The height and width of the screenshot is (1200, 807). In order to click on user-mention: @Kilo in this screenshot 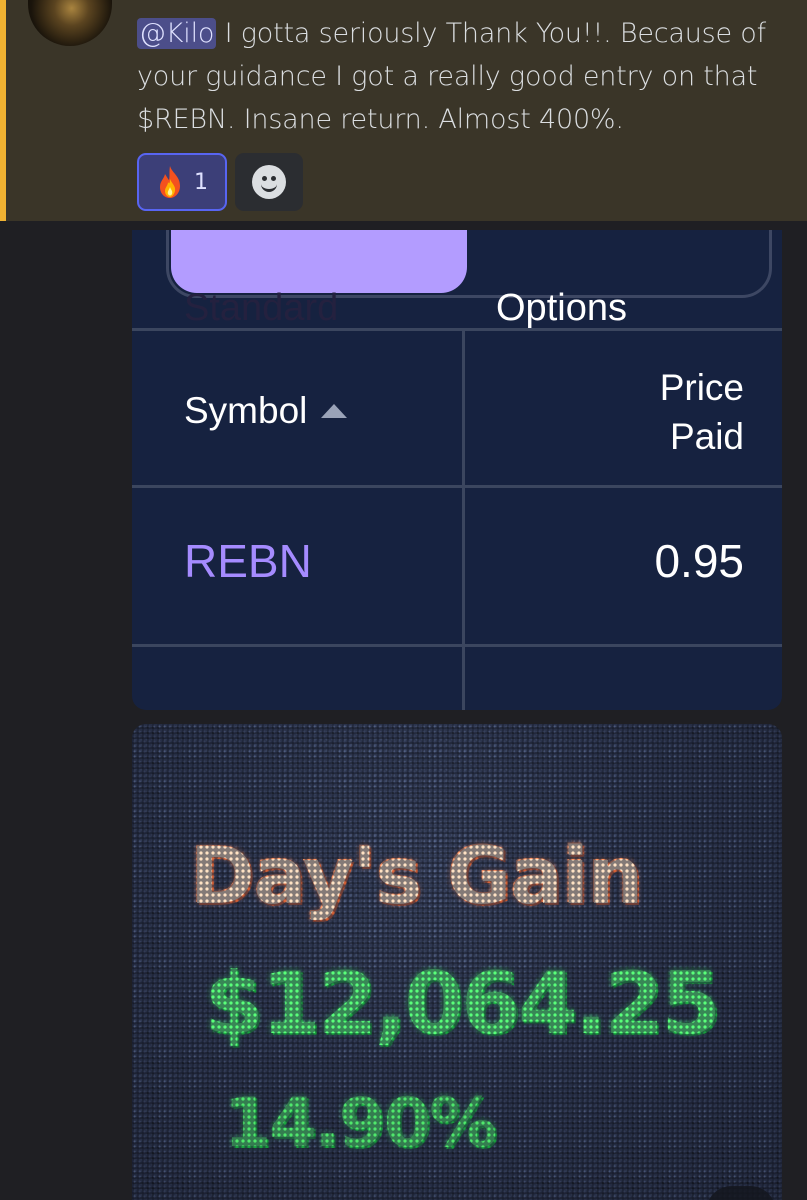, I will do `click(177, 33)`.